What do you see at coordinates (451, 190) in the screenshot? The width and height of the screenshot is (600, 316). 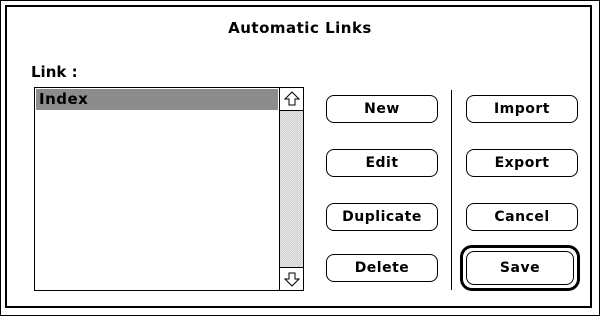 I see `button-divider` at bounding box center [451, 190].